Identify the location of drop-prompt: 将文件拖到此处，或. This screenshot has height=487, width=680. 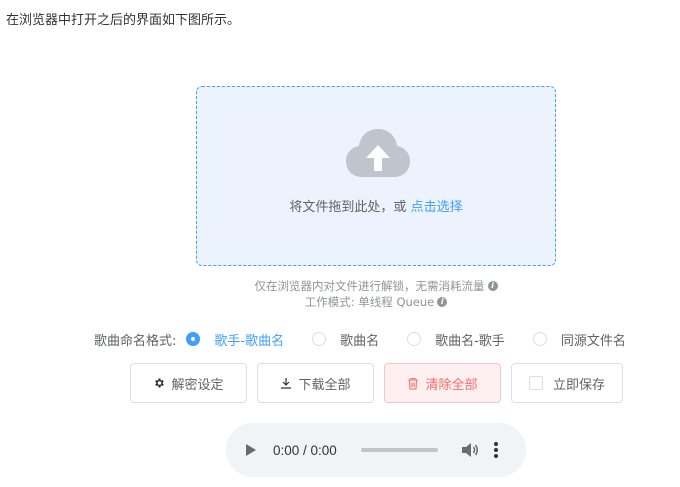
(348, 207).